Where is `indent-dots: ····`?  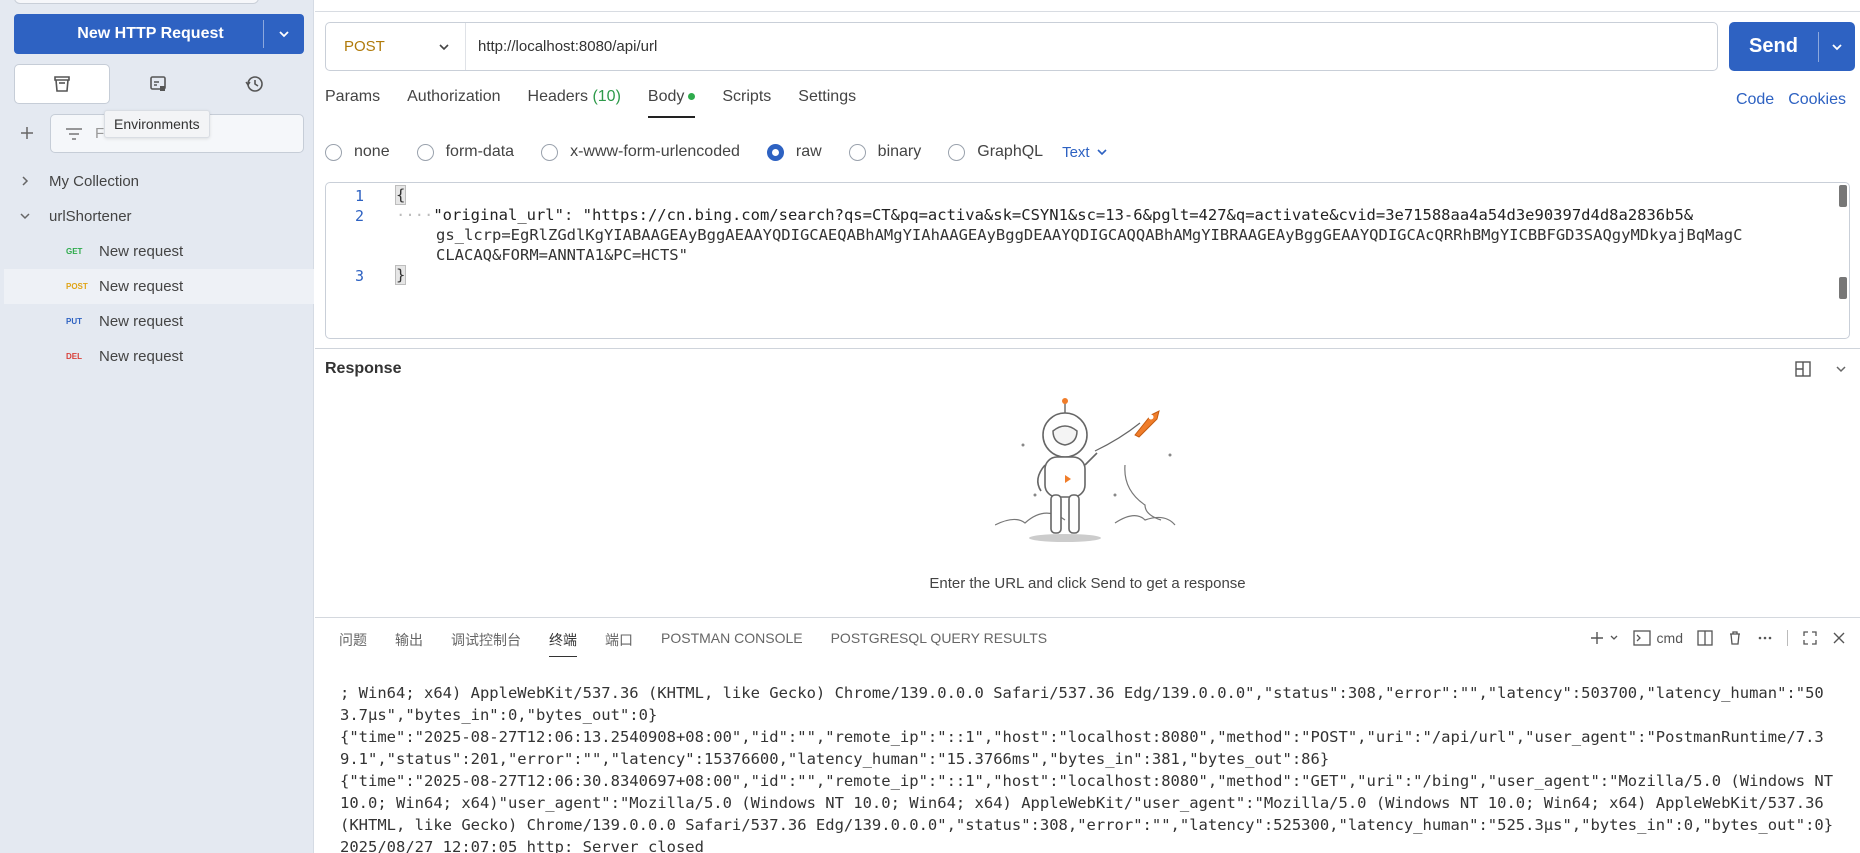 indent-dots: ···· is located at coordinates (415, 215).